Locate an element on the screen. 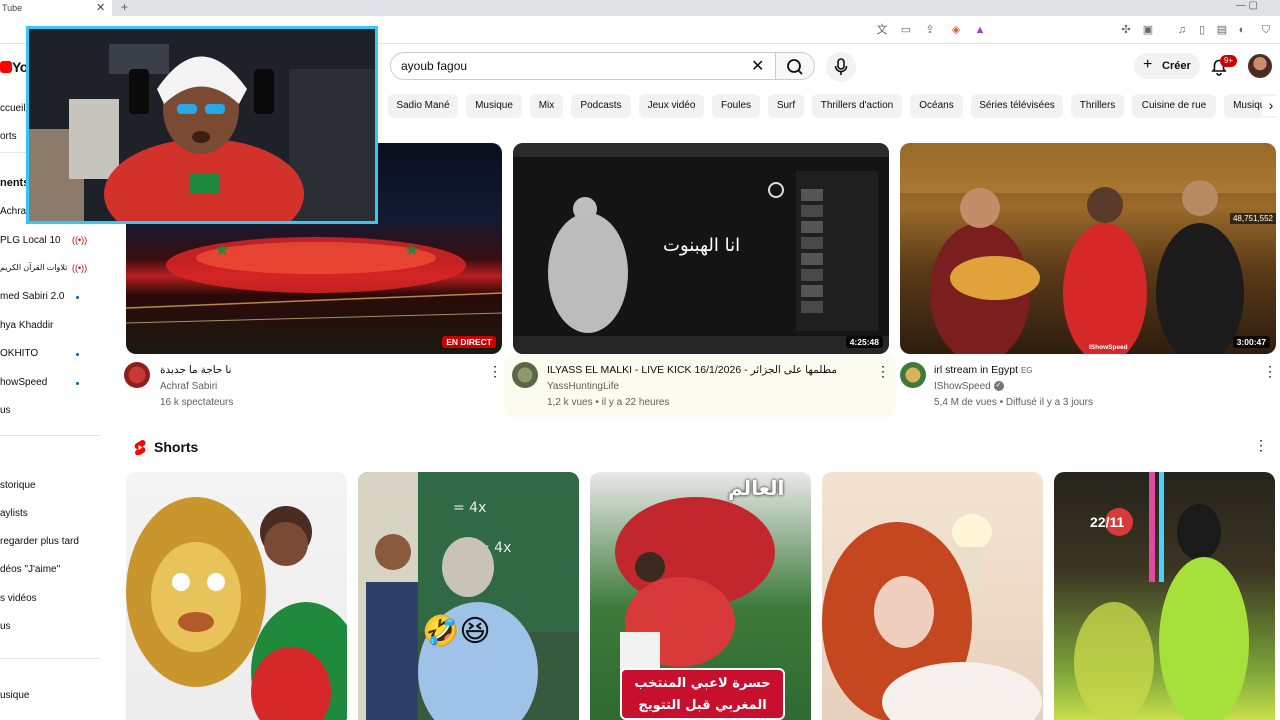 The height and width of the screenshot is (720, 1280). chip-thrillers-action: Thrillers d'action is located at coordinates (857, 106).